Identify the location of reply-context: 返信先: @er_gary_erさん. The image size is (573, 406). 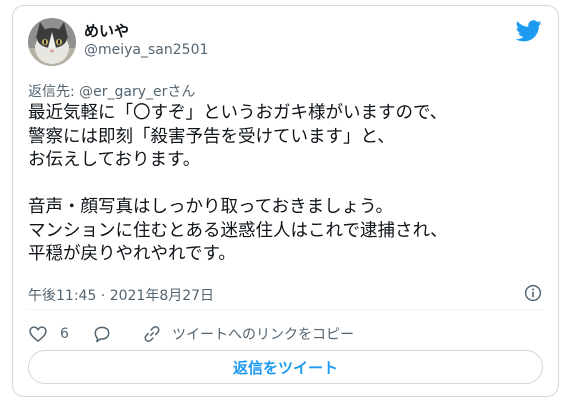
(111, 91).